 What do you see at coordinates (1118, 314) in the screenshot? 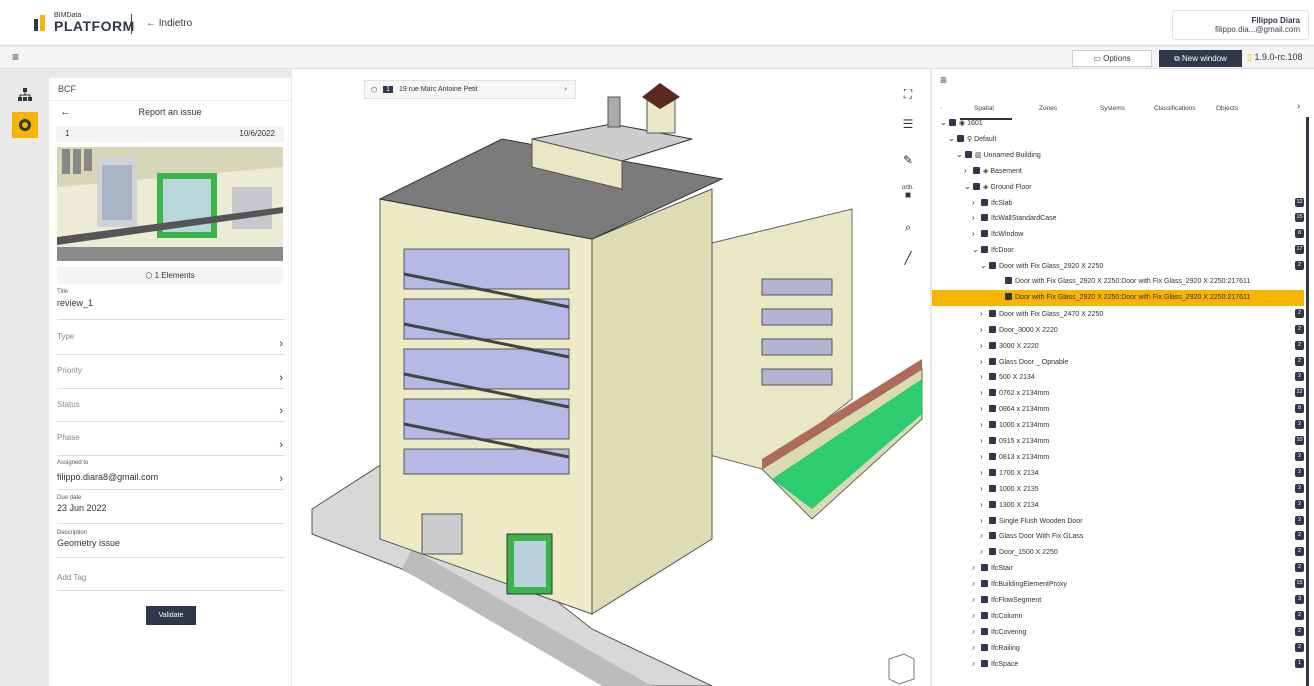
I see `tree-row: › Door with Fix Glass_2470 X 2250 2` at bounding box center [1118, 314].